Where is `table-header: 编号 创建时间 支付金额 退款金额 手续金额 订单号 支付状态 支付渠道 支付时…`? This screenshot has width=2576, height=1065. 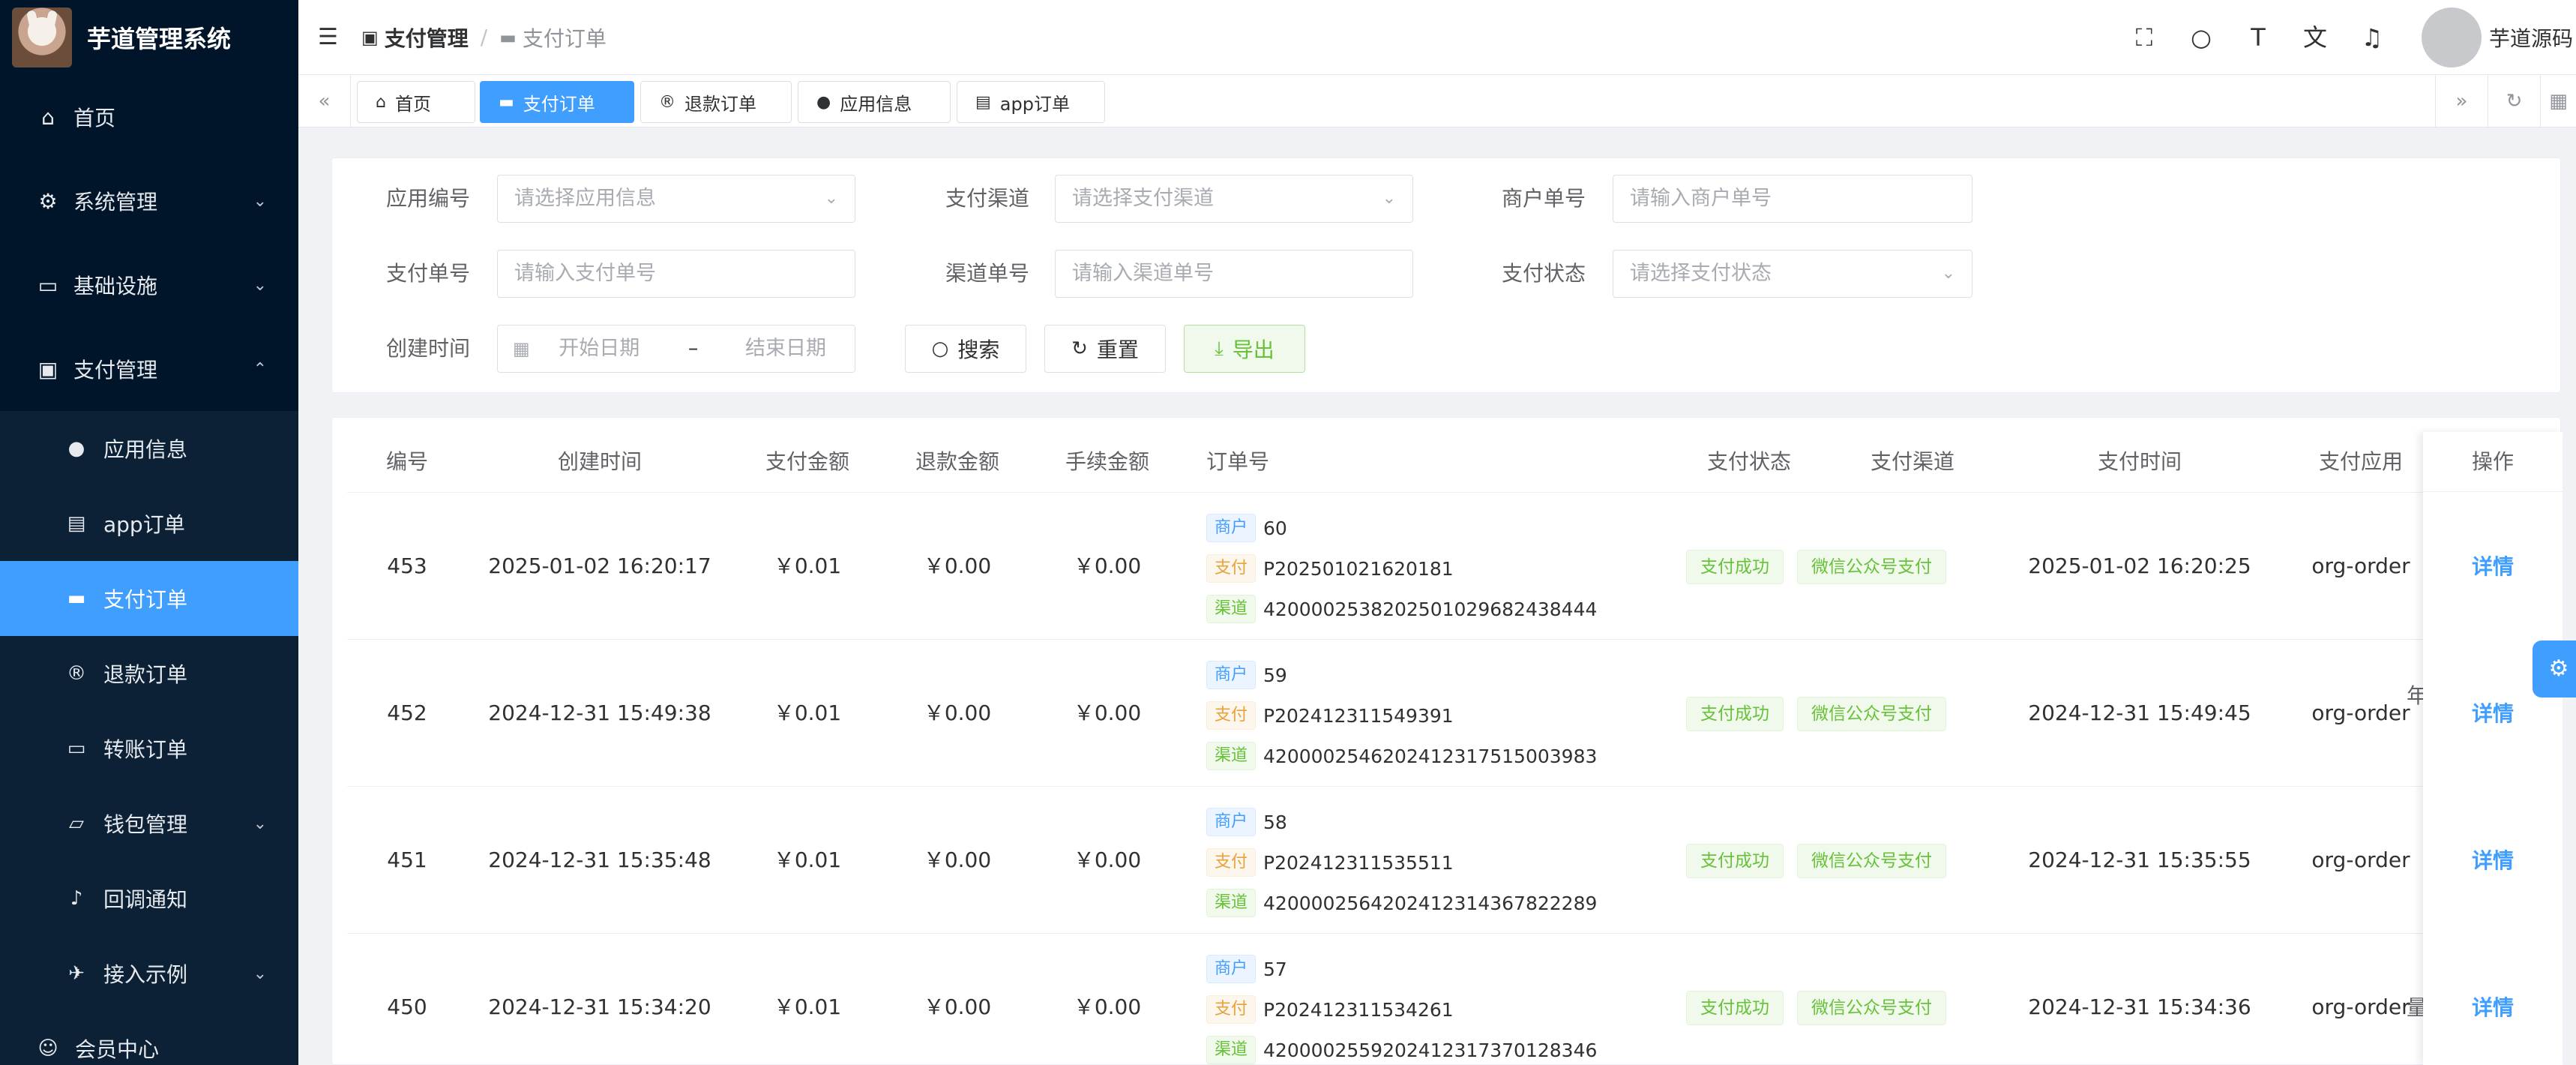
table-header: 编号 创建时间 支付金额 退款金额 手续金额 订单号 支付状态 支付渠道 支付时… is located at coordinates (1447, 455).